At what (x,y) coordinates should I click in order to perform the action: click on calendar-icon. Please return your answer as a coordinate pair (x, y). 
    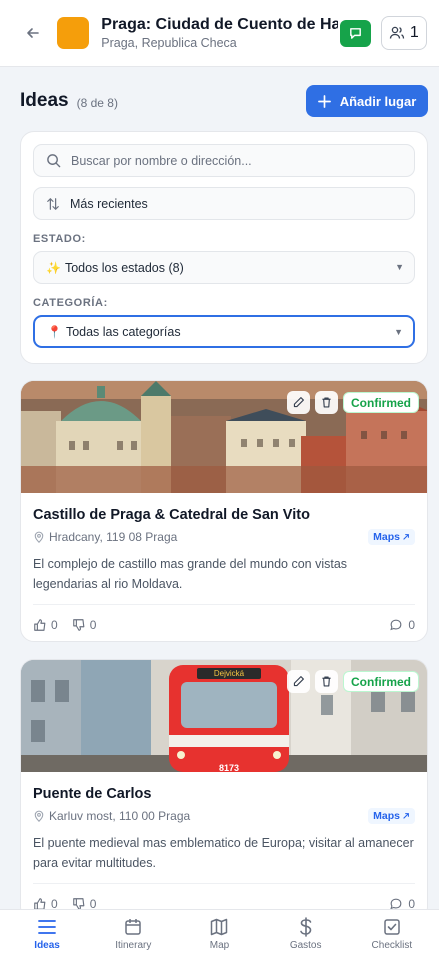
    Looking at the image, I should click on (133, 926).